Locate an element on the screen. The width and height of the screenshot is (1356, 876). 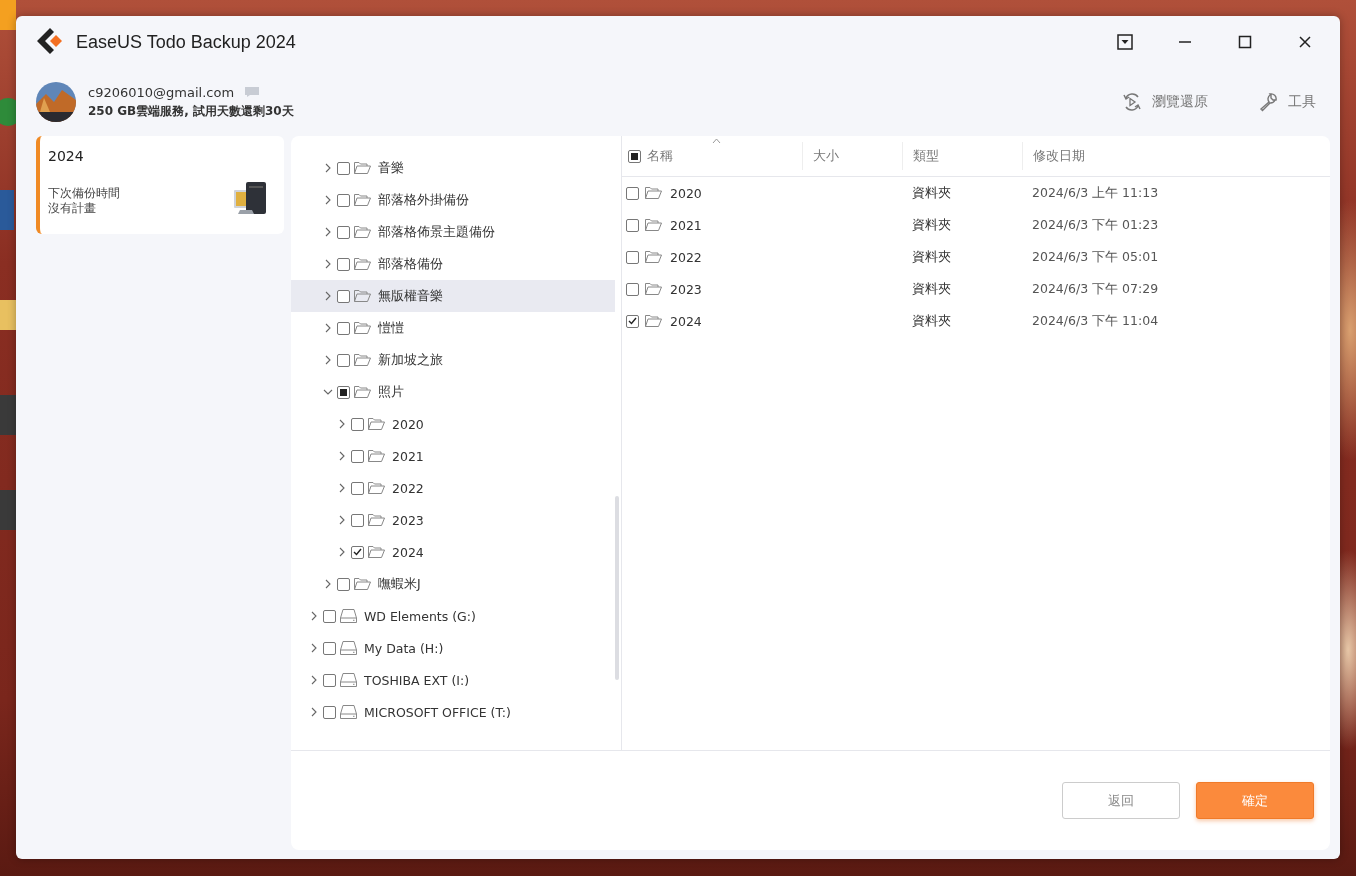
tree-item: 部落格佈景主題備份 is located at coordinates (453, 232).